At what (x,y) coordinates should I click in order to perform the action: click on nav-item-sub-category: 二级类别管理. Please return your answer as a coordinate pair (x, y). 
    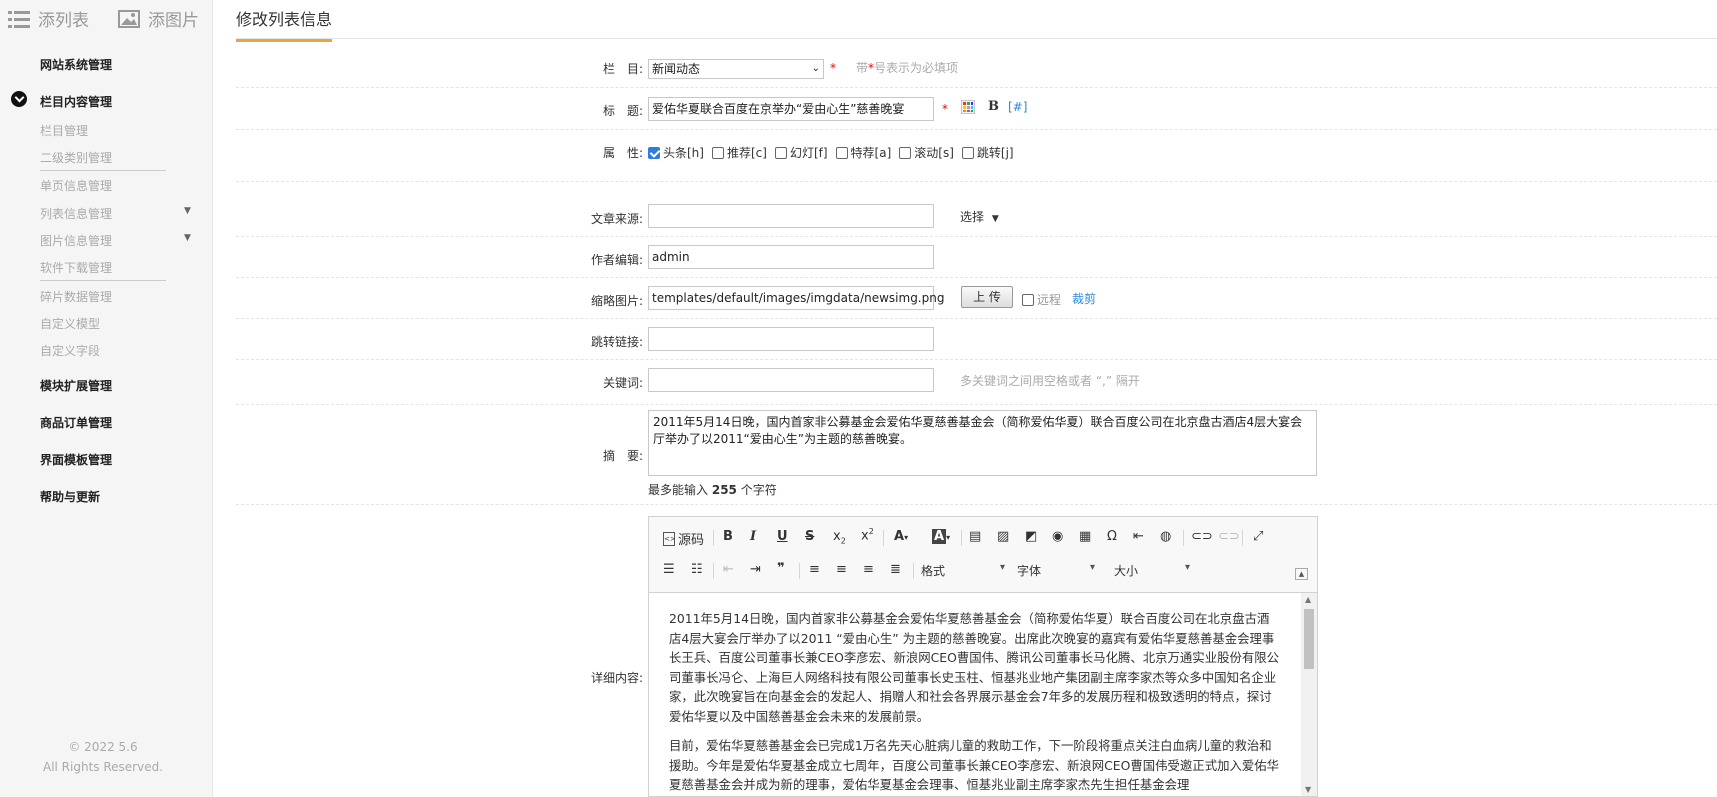
    Looking at the image, I should click on (76, 157).